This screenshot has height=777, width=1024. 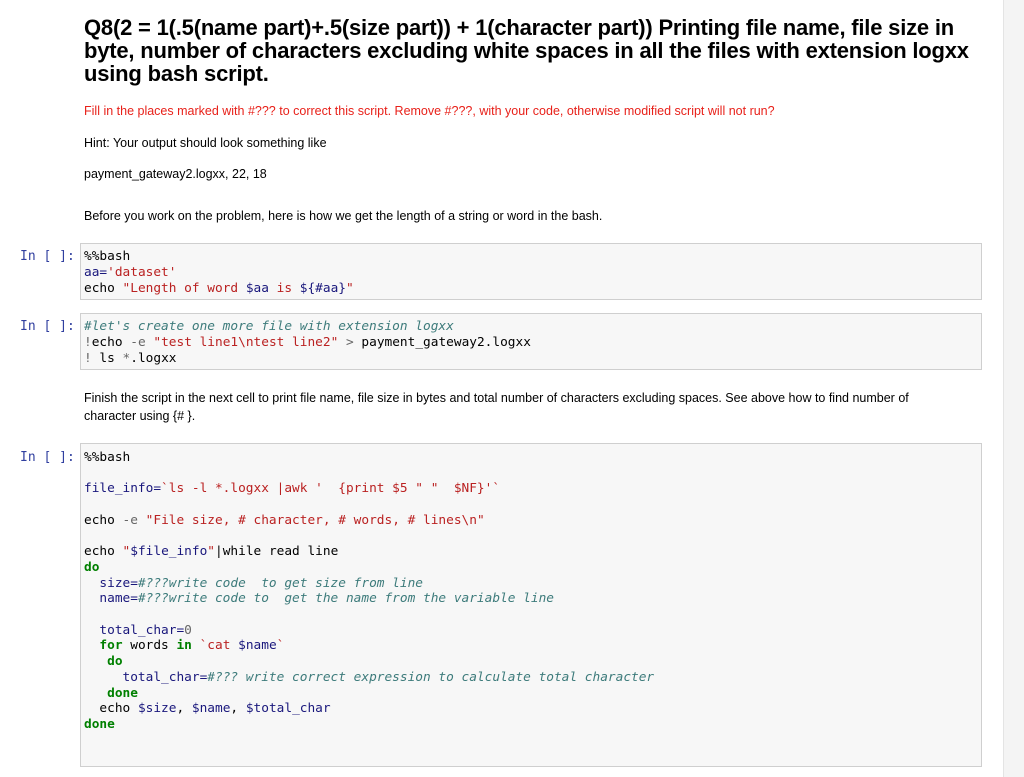 I want to click on code-token: in, so click(x=184, y=646).